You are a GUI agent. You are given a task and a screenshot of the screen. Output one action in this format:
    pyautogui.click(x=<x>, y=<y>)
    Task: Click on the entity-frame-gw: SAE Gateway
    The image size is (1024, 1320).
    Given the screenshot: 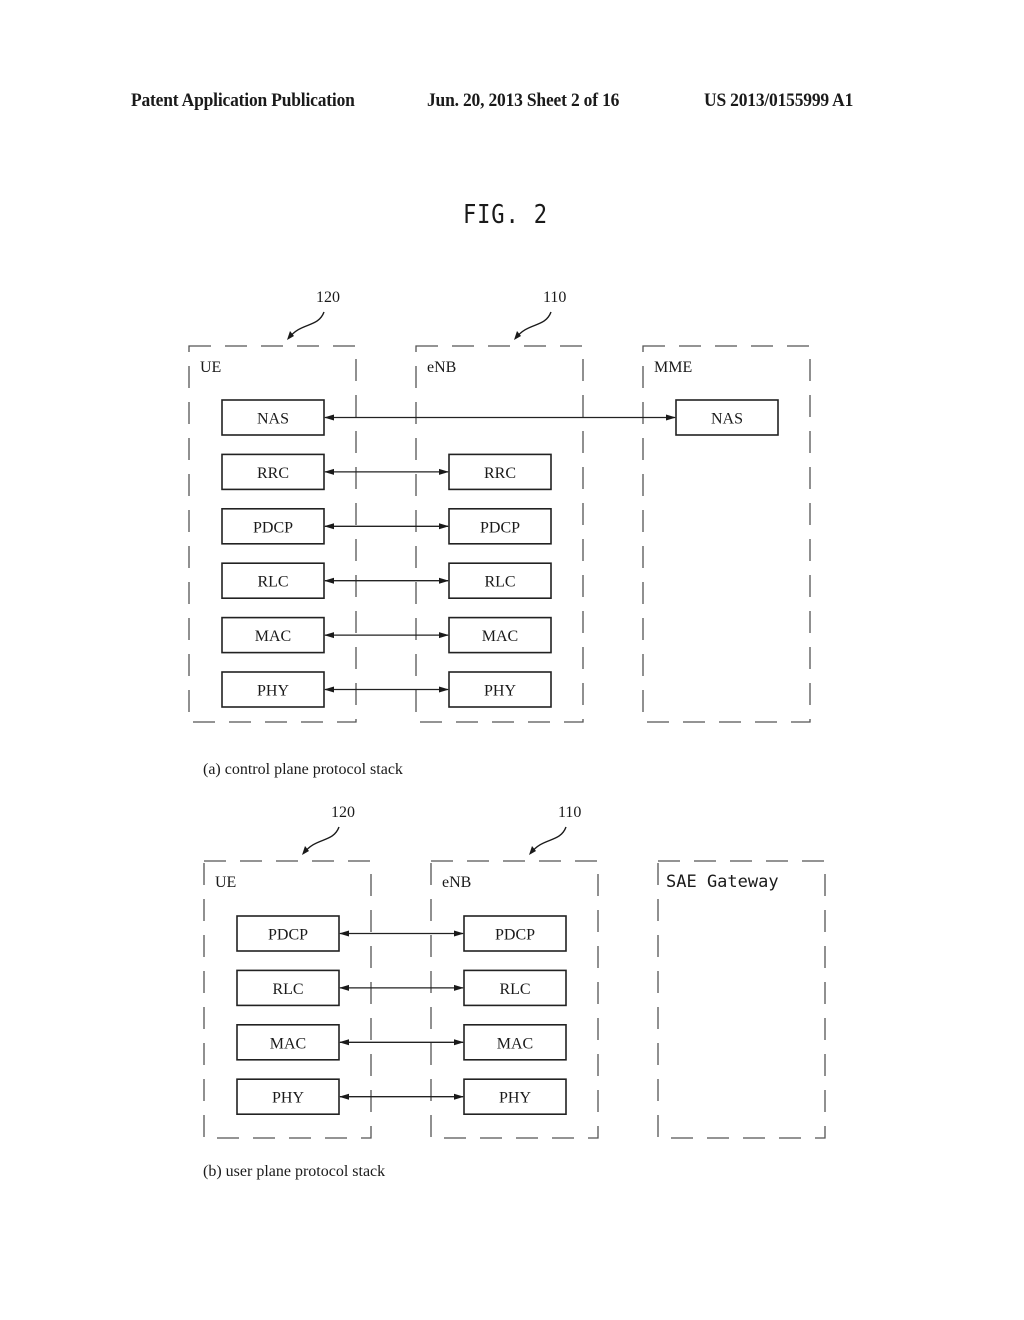 What is the action you would take?
    pyautogui.click(x=741, y=999)
    